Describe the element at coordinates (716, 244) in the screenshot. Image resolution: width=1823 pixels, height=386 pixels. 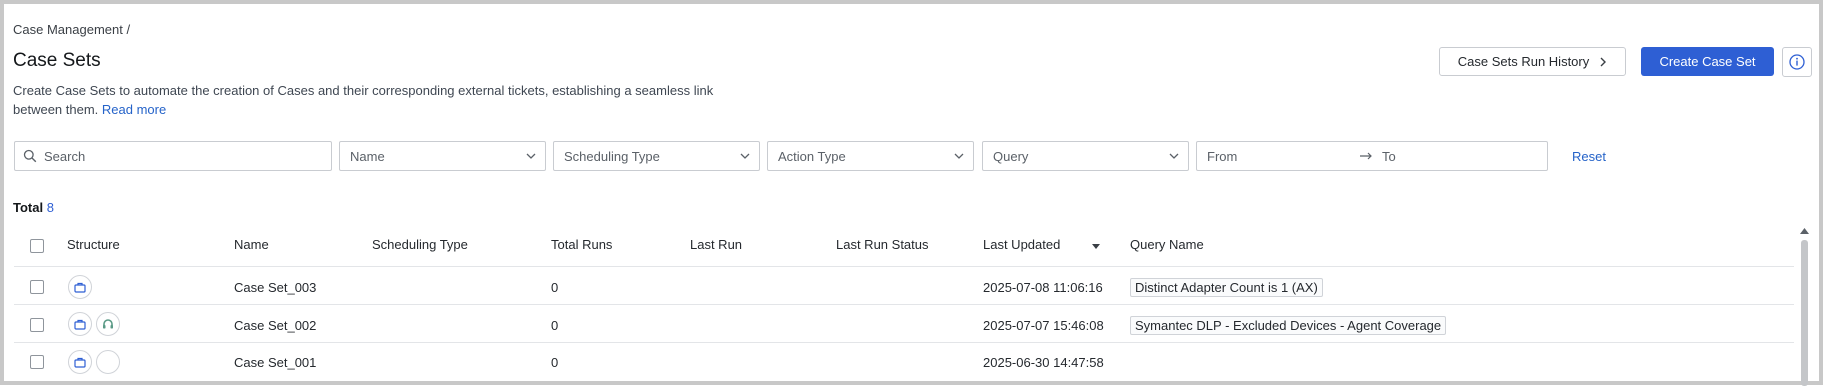
I see `column-header-last-run: Last Run` at that location.